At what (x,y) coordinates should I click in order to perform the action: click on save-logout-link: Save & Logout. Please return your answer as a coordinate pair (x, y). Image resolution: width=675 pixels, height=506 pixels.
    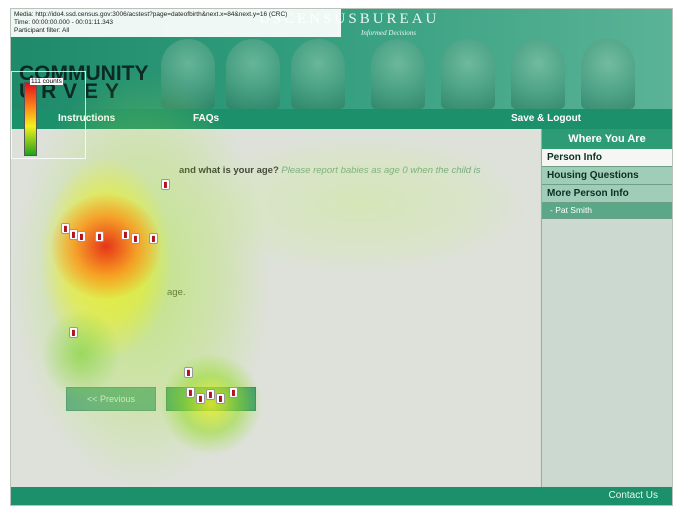
    Looking at the image, I should click on (546, 118).